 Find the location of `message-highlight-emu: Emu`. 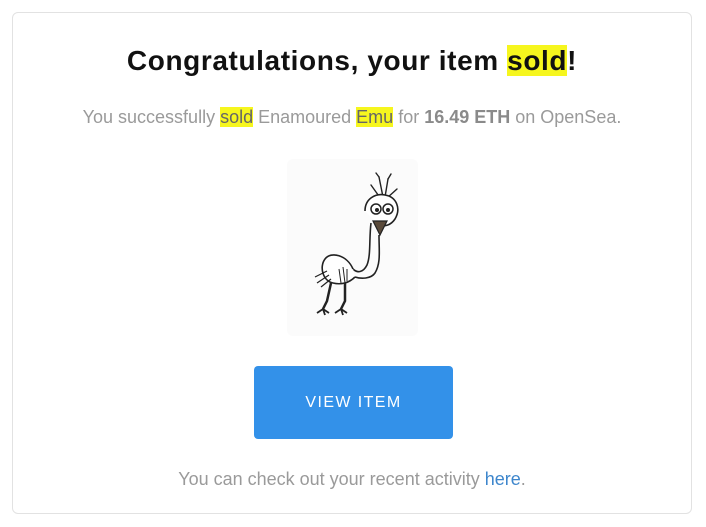

message-highlight-emu: Emu is located at coordinates (375, 117).